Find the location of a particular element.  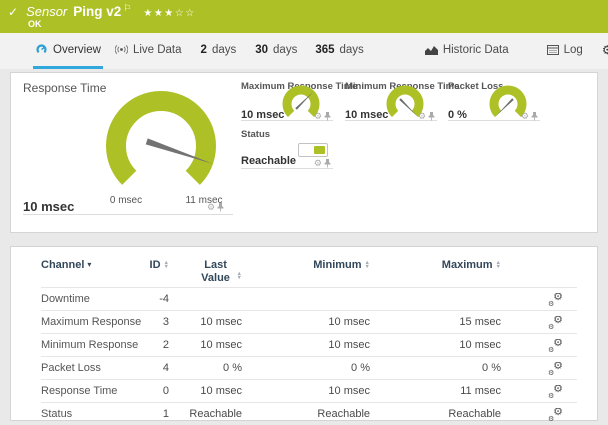

divider is located at coordinates (128, 214).